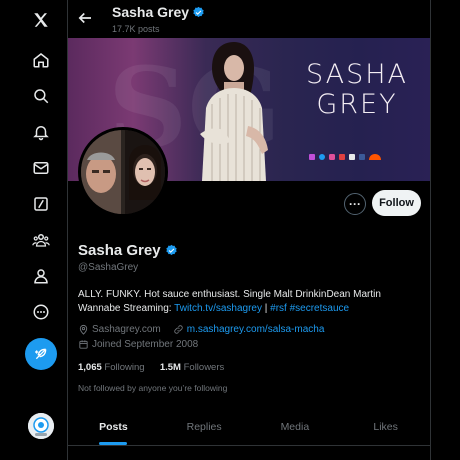  I want to click on more-dots-icon: ···, so click(355, 204).